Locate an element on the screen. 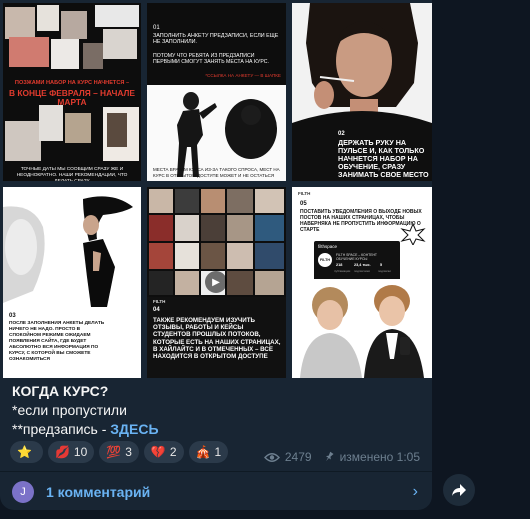 The width and height of the screenshot is (530, 519). hundred-icon: 💯 is located at coordinates (114, 452).